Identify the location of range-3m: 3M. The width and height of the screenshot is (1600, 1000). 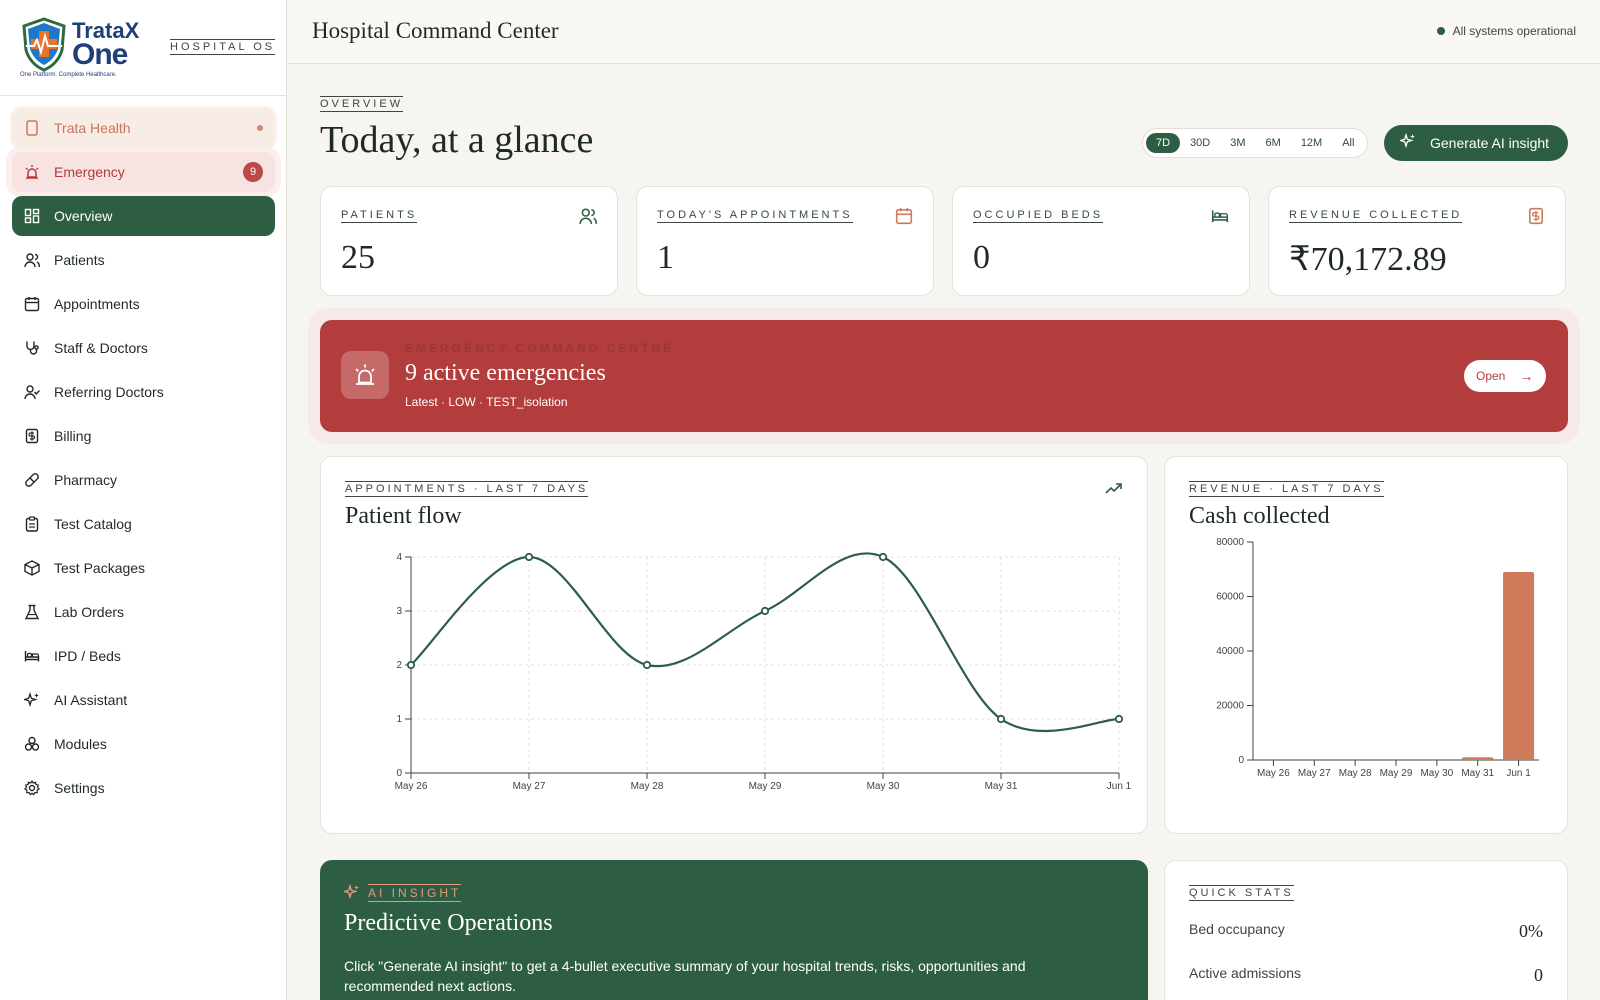
(1237, 143).